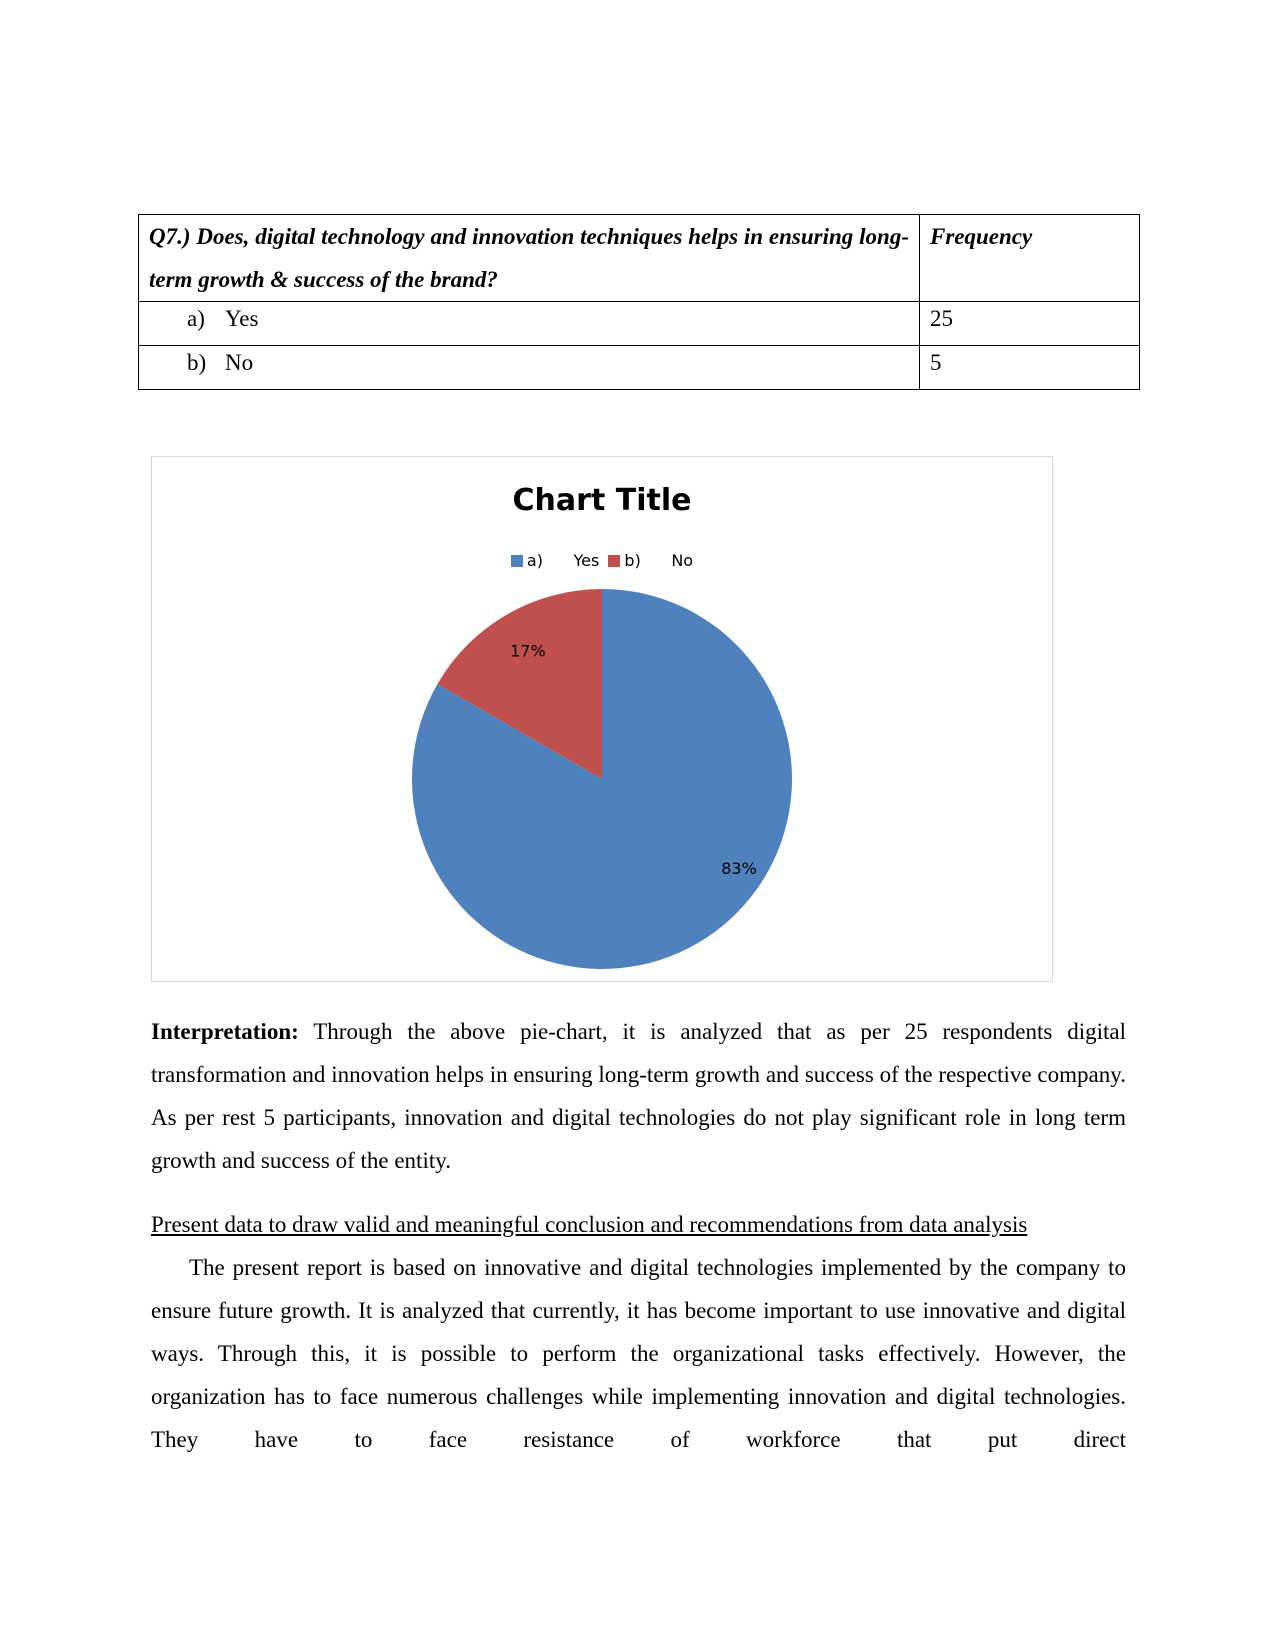  What do you see at coordinates (1029, 323) in the screenshot?
I see `frequency-value: 25` at bounding box center [1029, 323].